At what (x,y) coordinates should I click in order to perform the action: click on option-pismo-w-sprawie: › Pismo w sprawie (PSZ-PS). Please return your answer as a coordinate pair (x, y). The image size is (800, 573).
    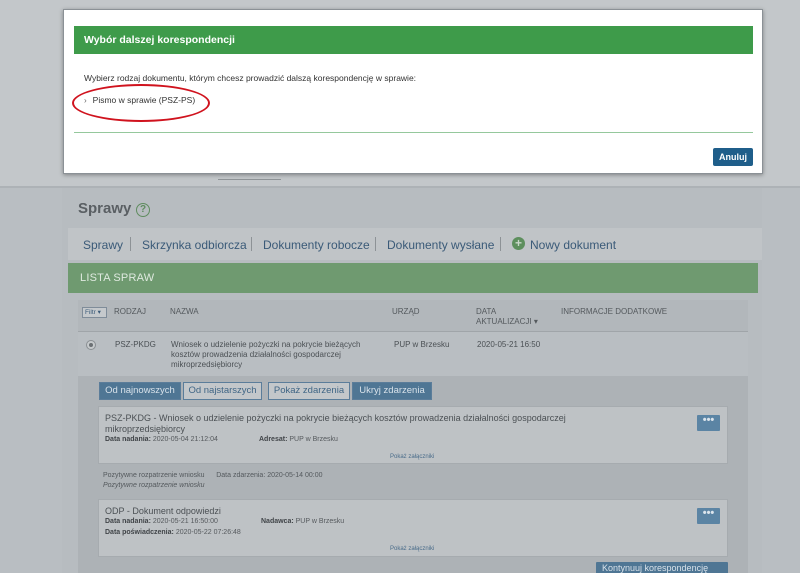
    Looking at the image, I should click on (139, 100).